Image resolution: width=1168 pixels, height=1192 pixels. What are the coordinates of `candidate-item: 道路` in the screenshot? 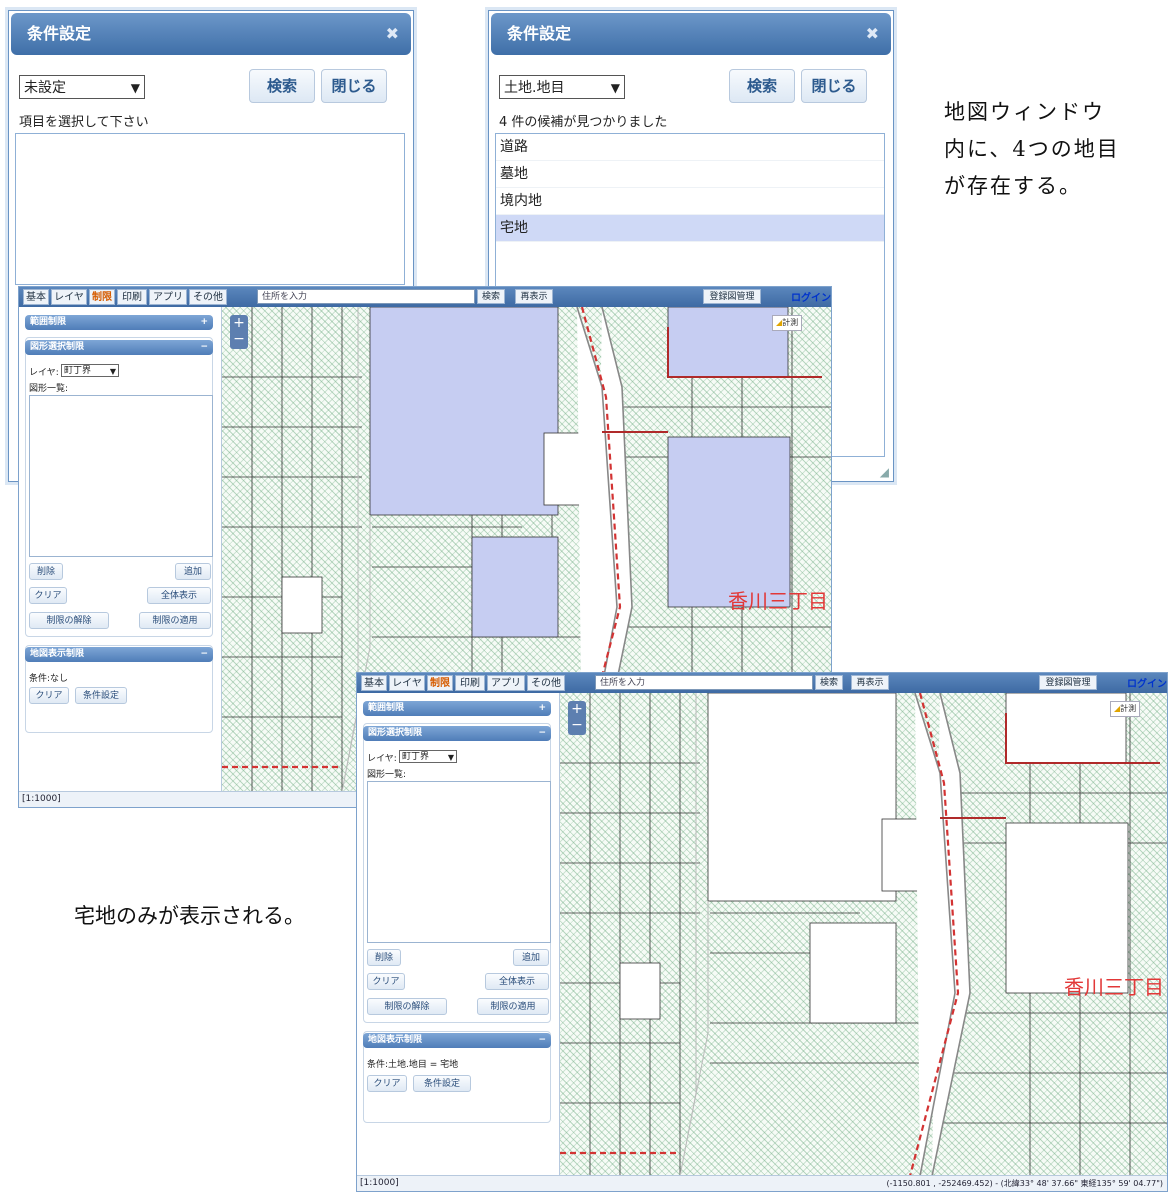 It's located at (690, 147).